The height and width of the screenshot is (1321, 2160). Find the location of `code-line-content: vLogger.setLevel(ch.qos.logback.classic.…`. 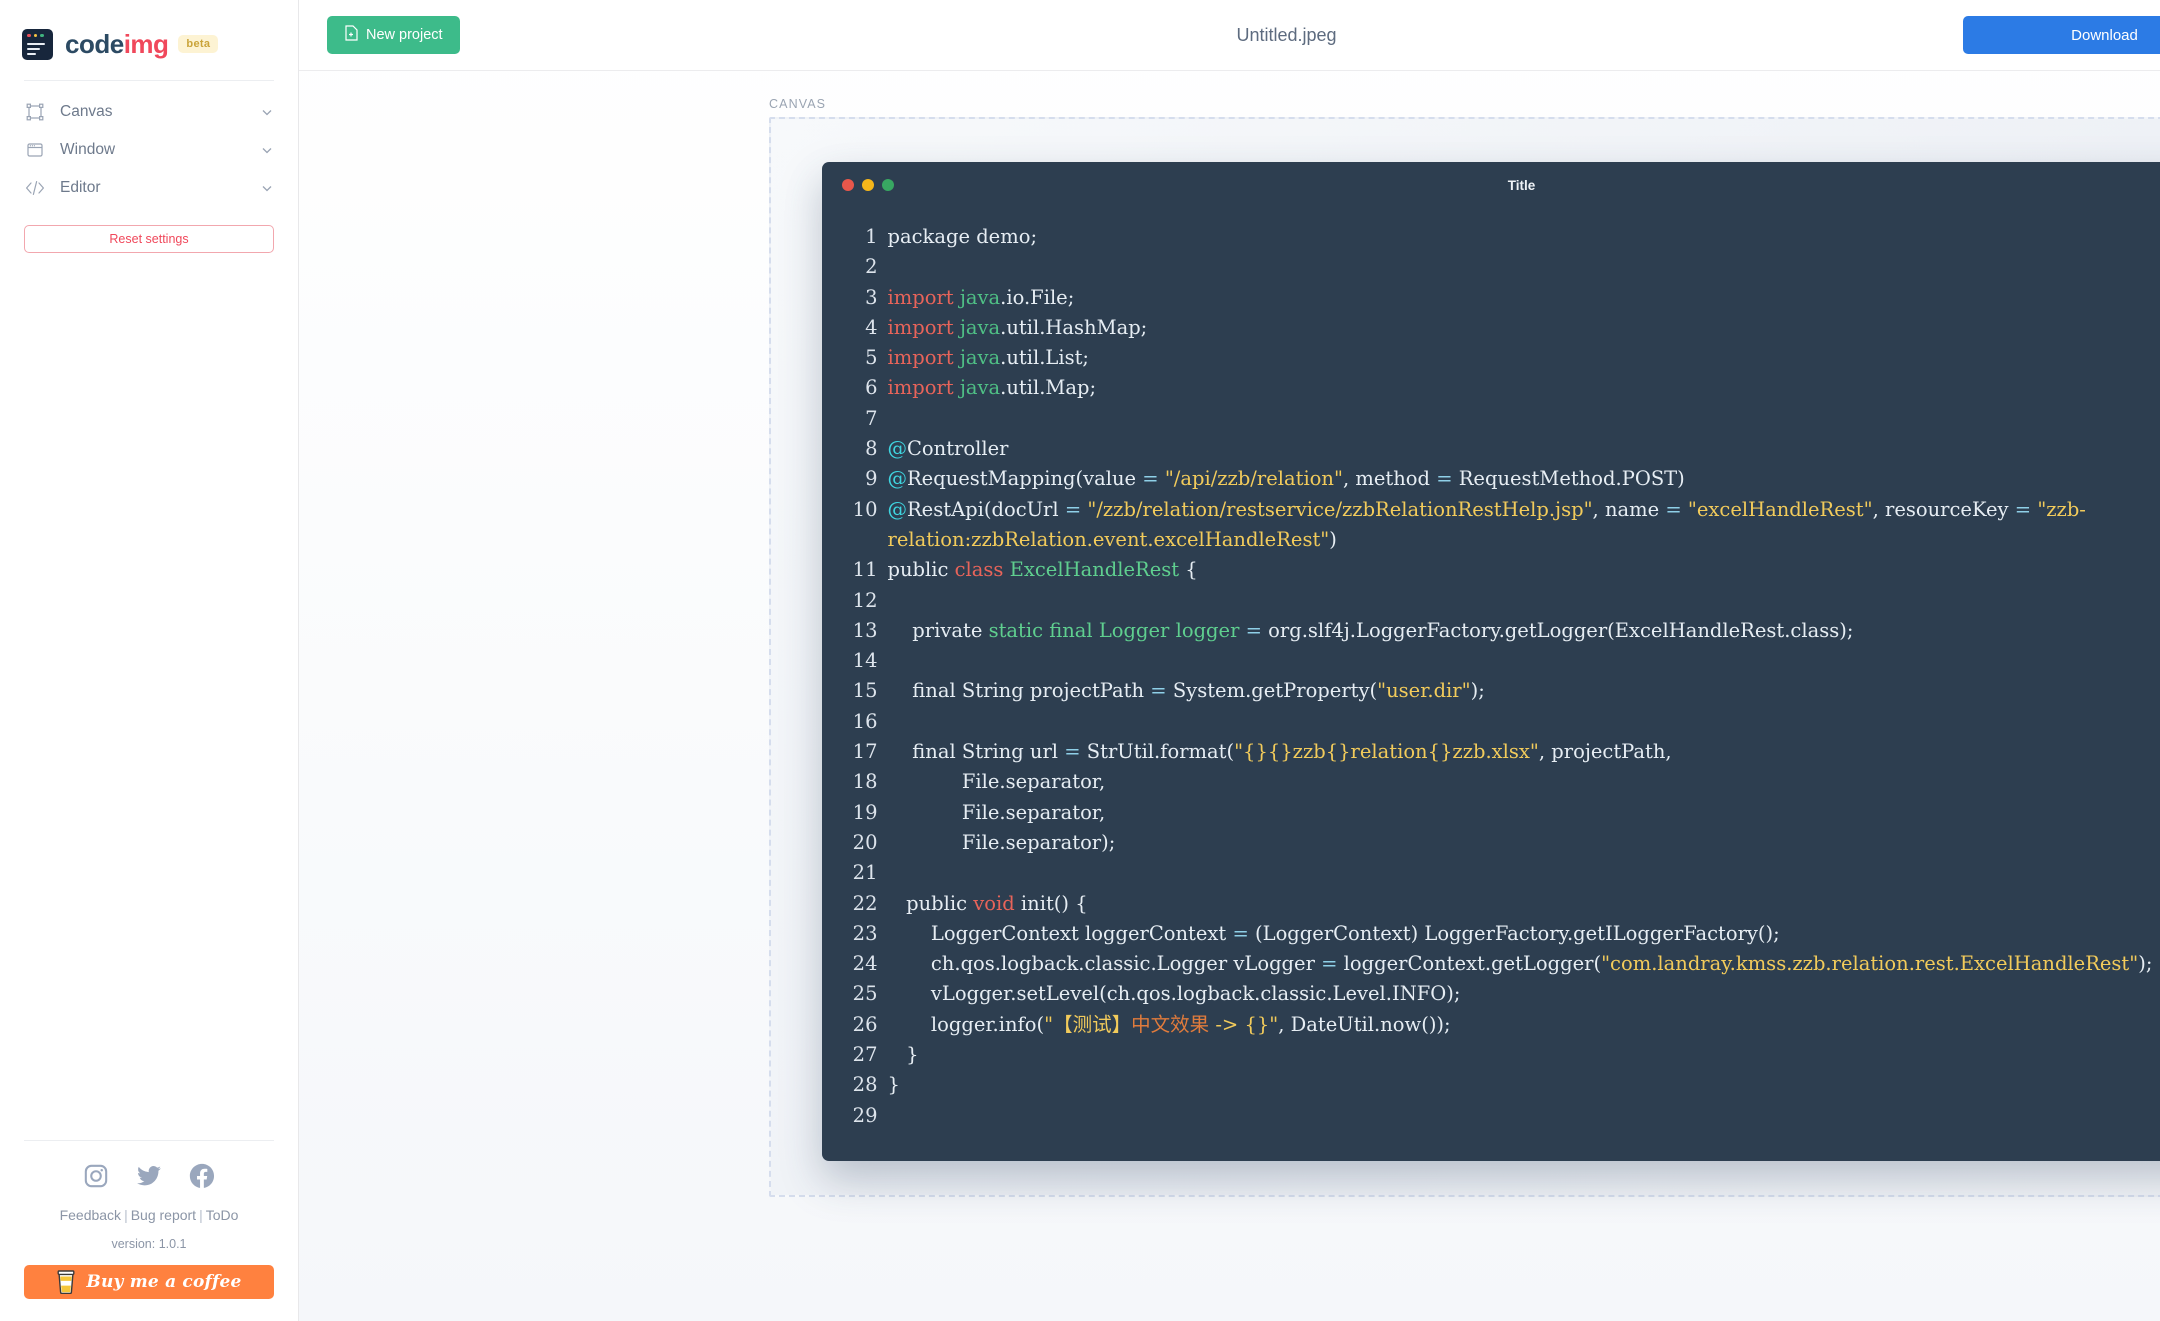

code-line-content: vLogger.setLevel(ch.qos.logback.classic.… is located at coordinates (1524, 994).